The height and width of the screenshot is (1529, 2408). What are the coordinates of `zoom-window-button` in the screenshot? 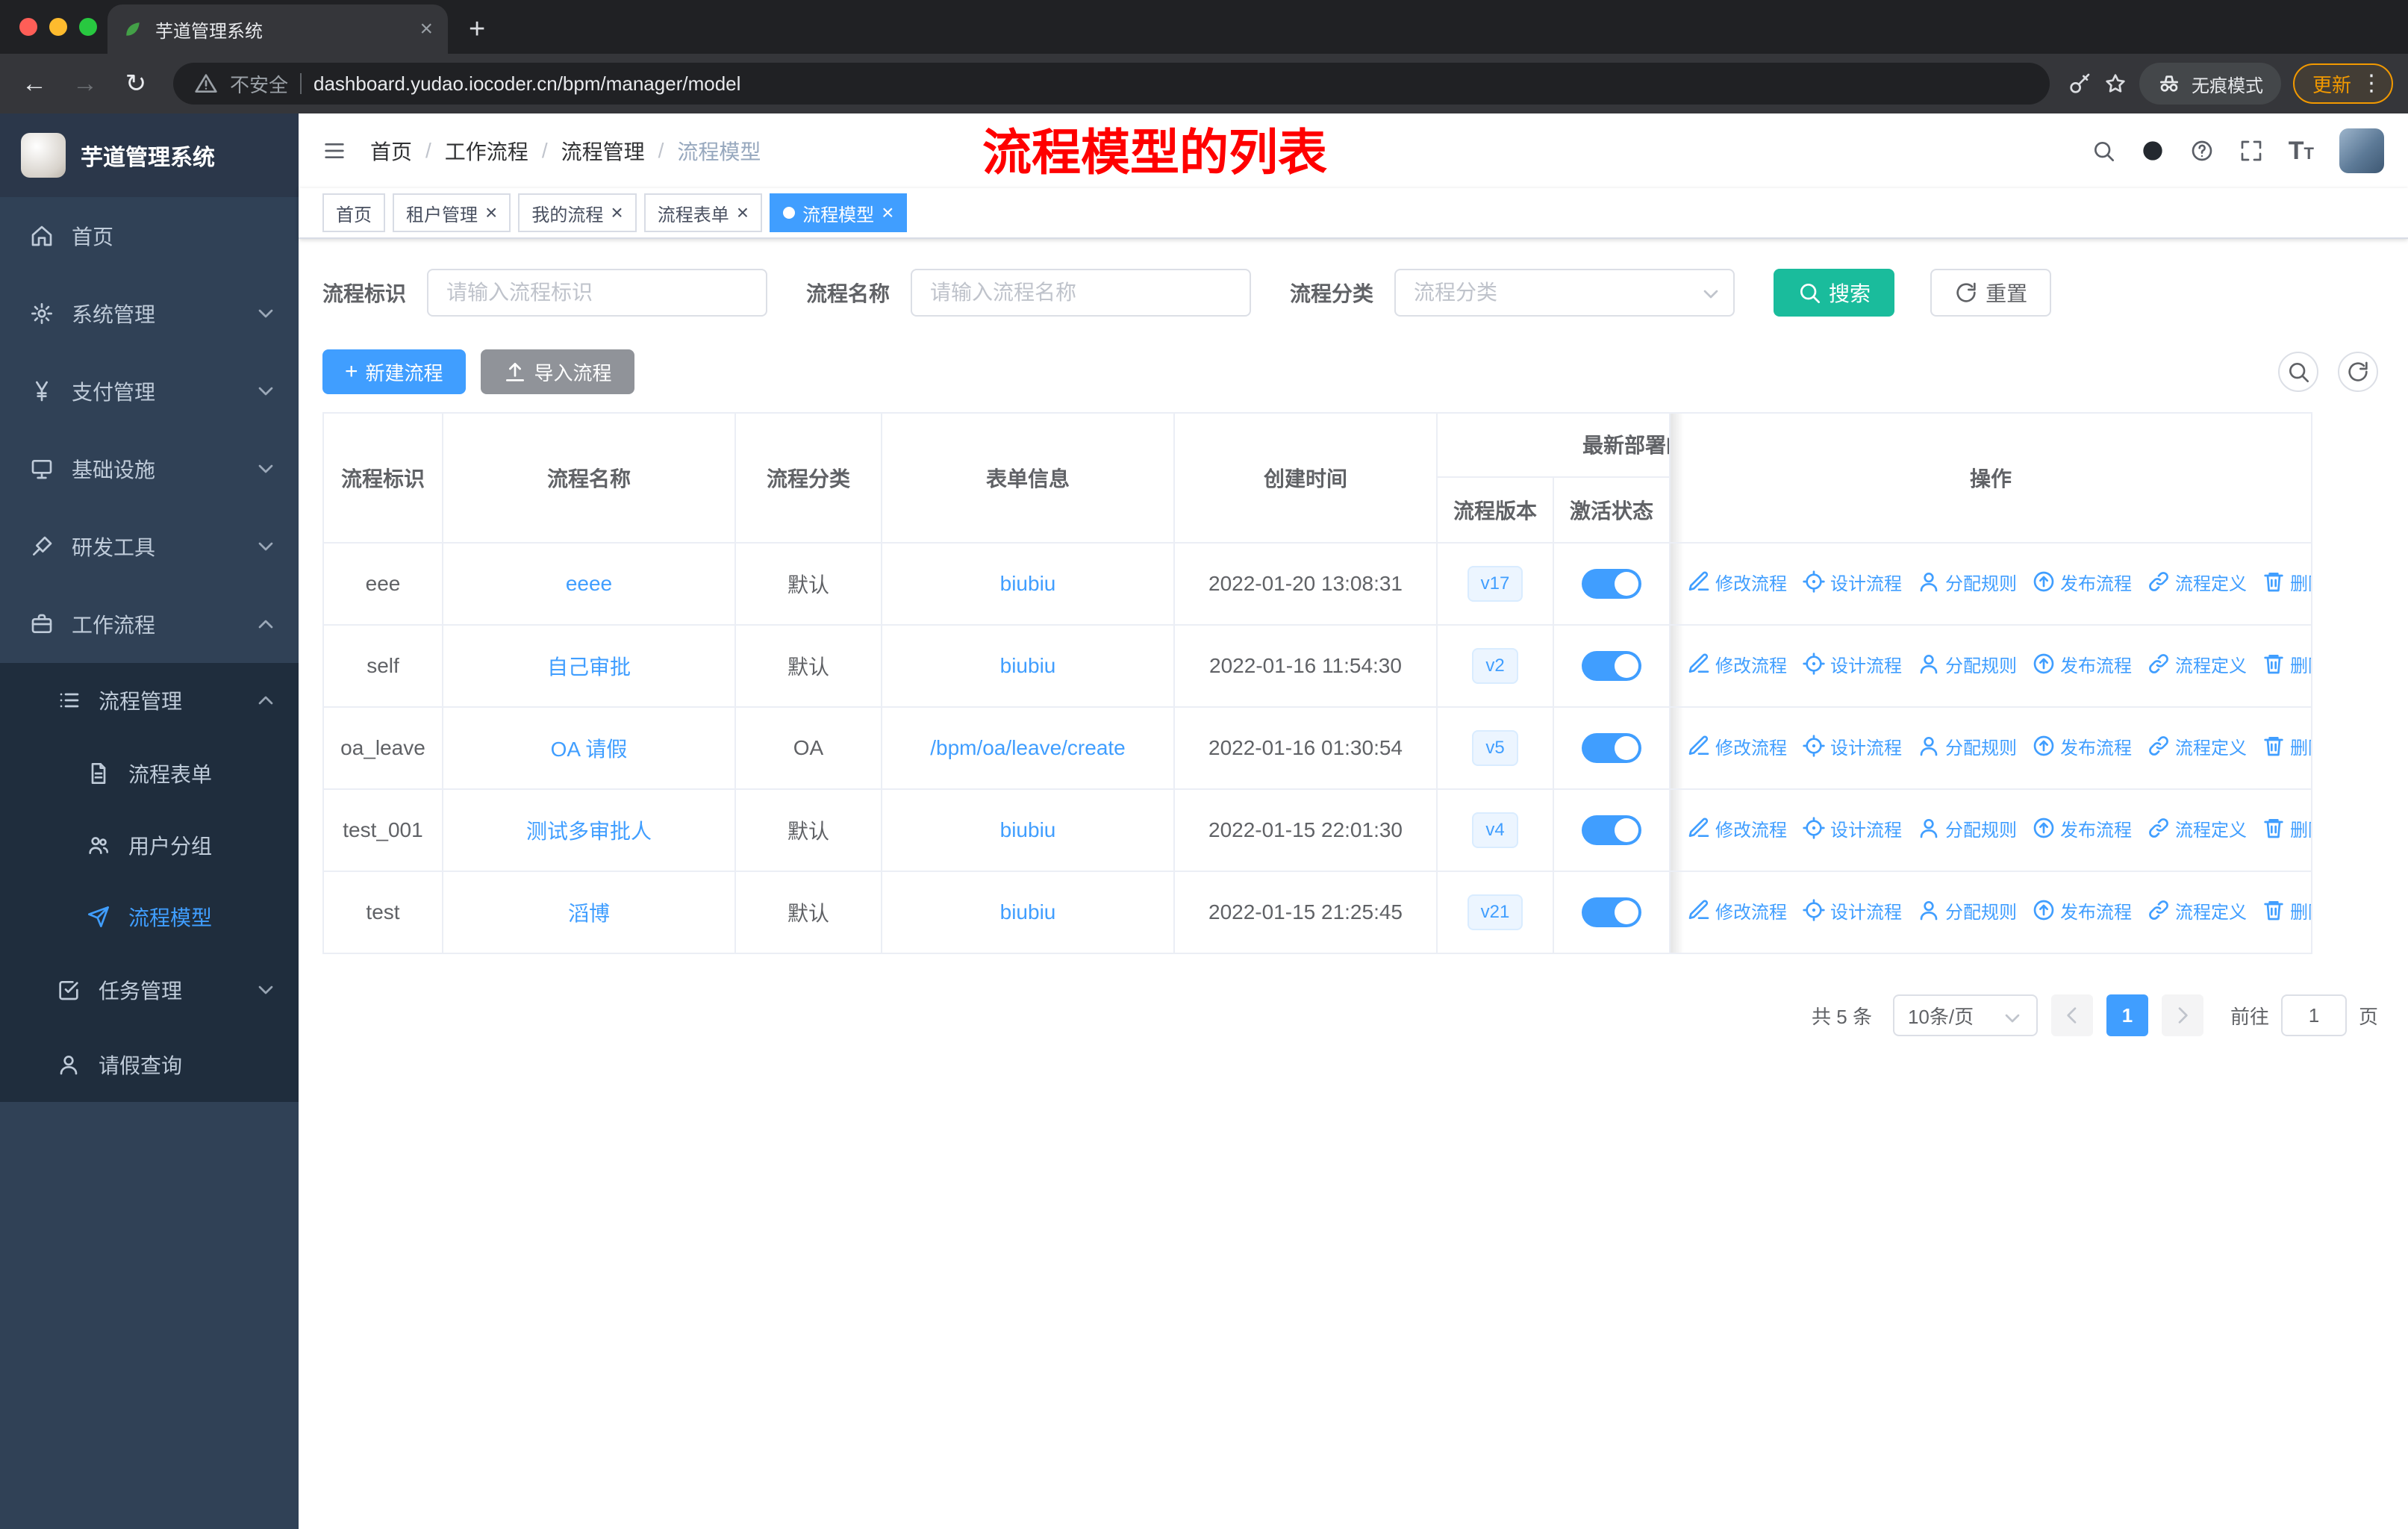 It's located at (88, 27).